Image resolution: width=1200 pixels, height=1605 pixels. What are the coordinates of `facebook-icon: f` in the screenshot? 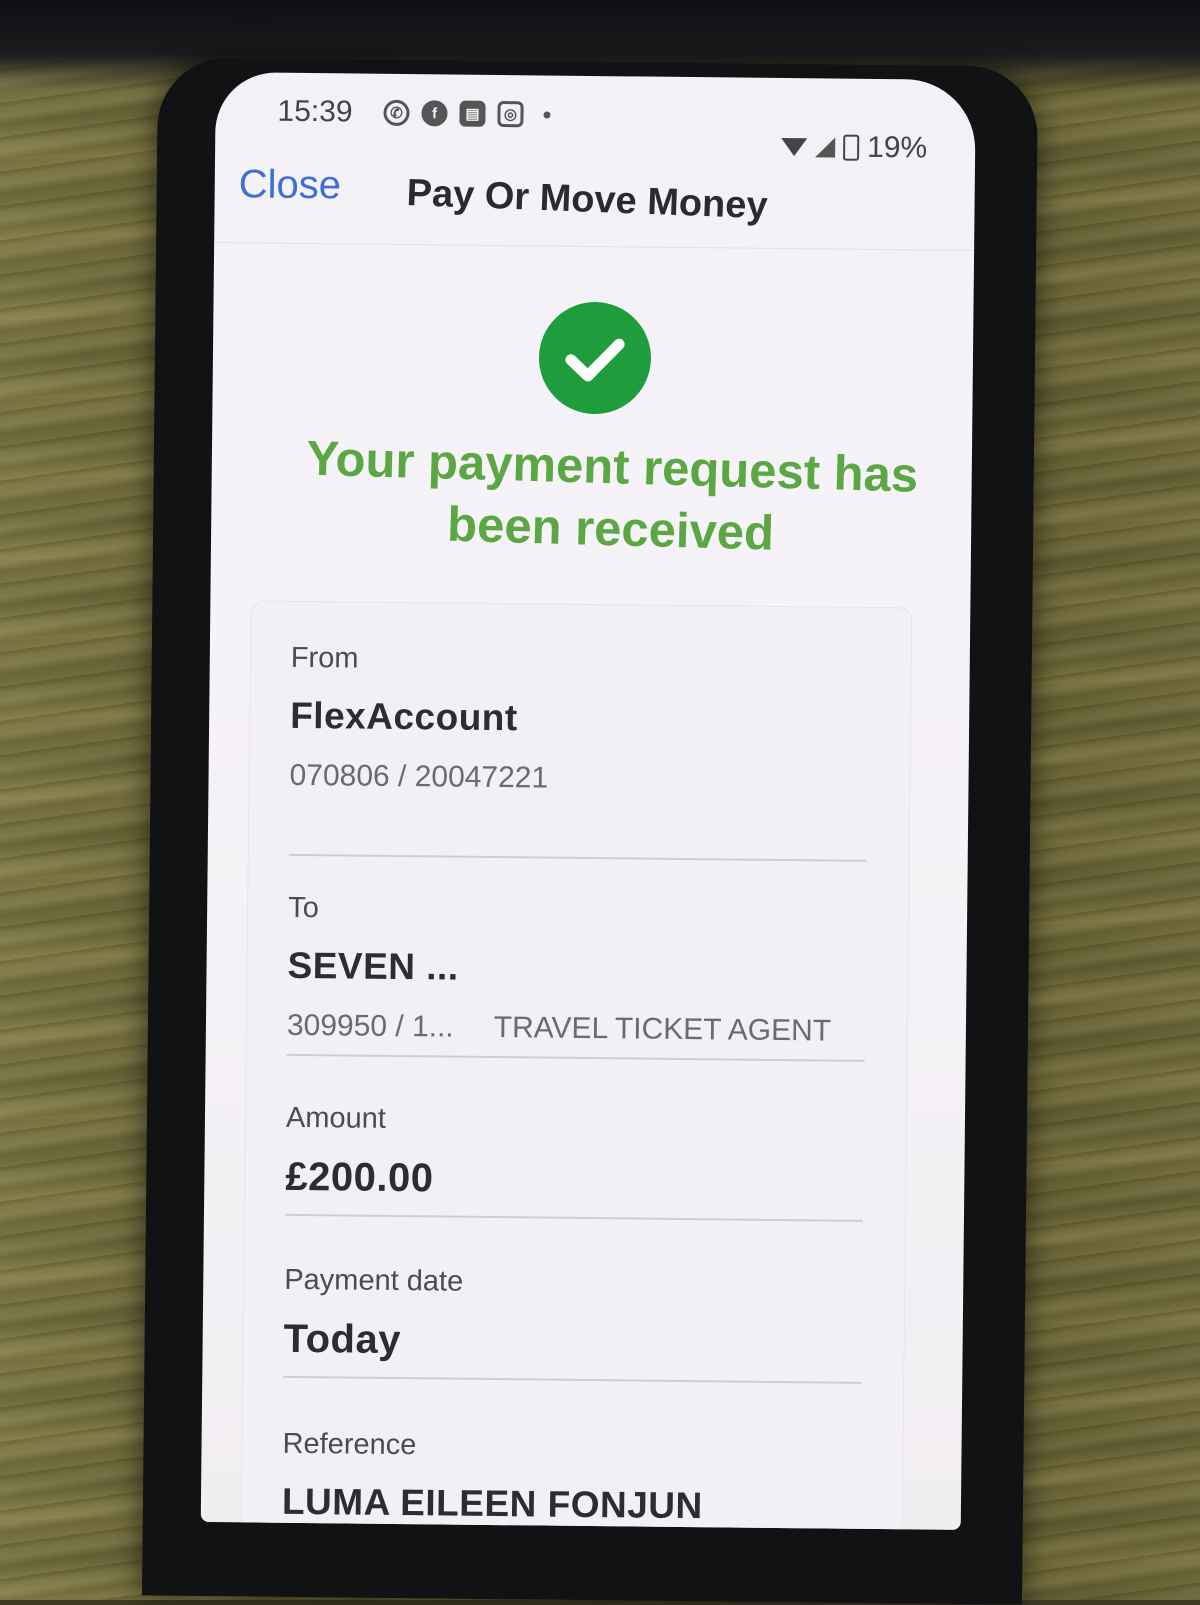 It's located at (434, 113).